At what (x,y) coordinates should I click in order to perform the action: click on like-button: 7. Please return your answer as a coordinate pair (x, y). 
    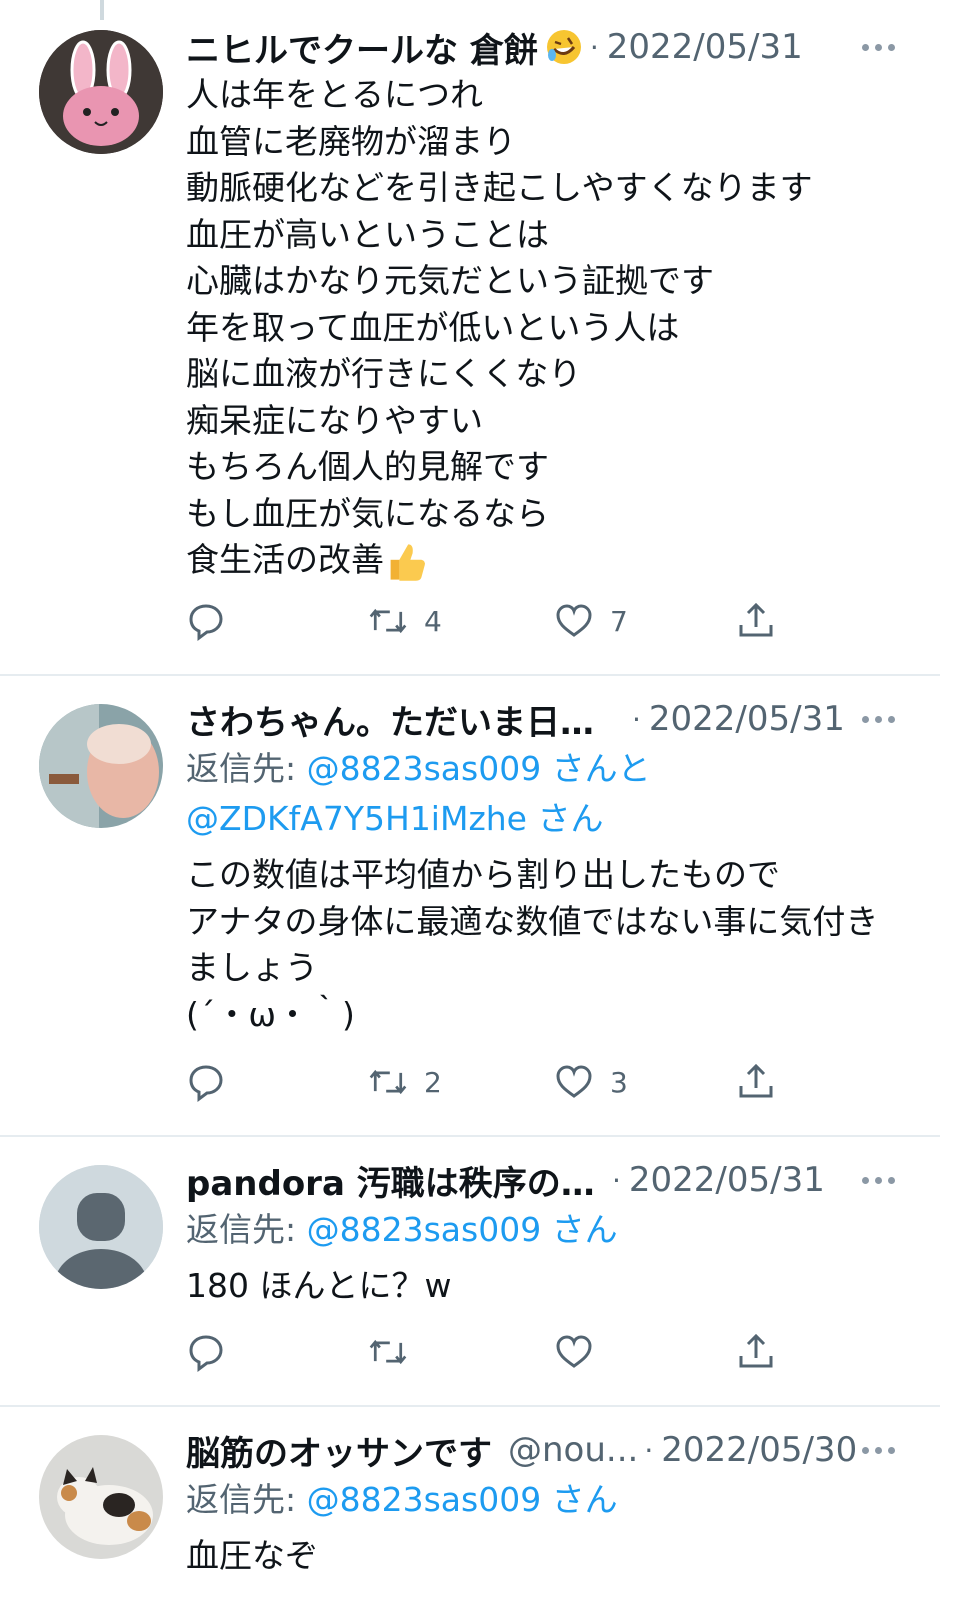
    Looking at the image, I should click on (591, 621).